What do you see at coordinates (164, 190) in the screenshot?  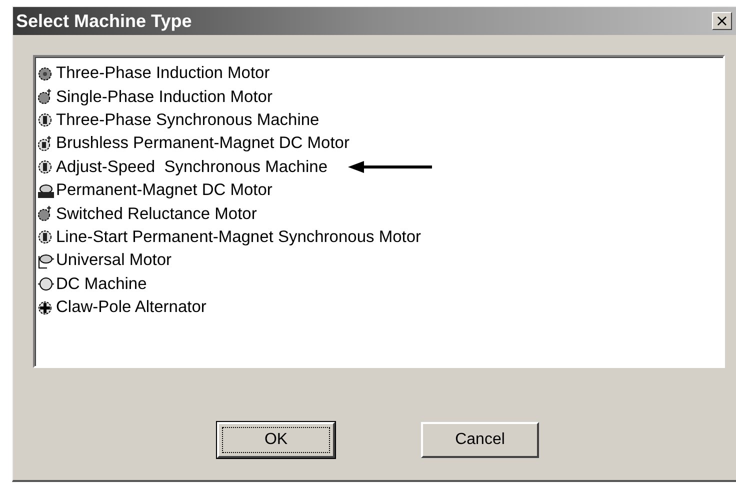 I see `list-item: Permanent-Magnet DC Motor` at bounding box center [164, 190].